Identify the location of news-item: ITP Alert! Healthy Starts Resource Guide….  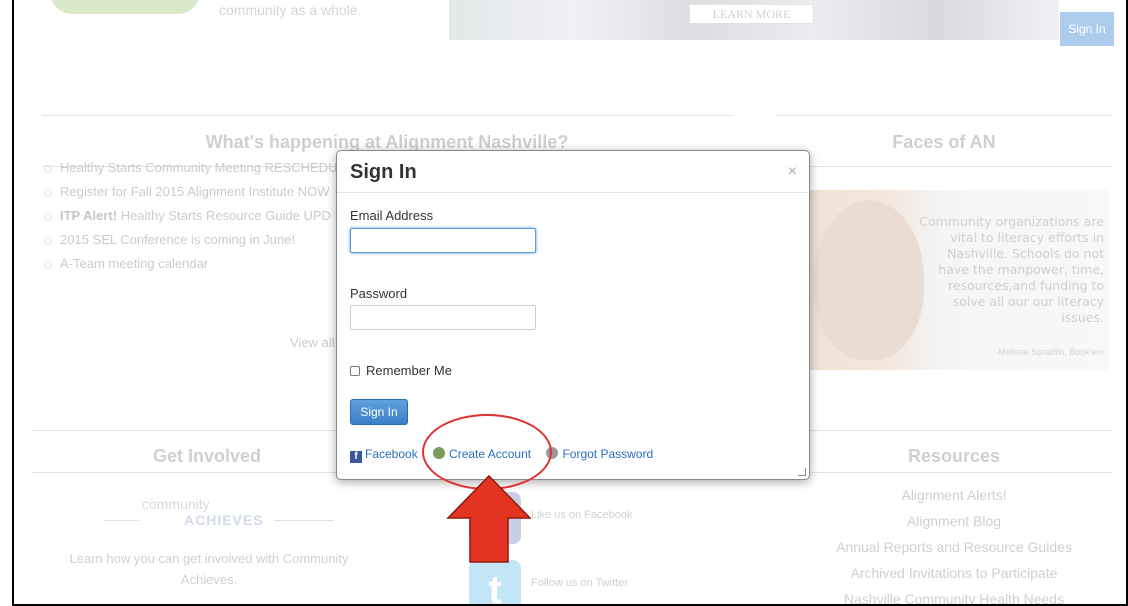
(189, 216).